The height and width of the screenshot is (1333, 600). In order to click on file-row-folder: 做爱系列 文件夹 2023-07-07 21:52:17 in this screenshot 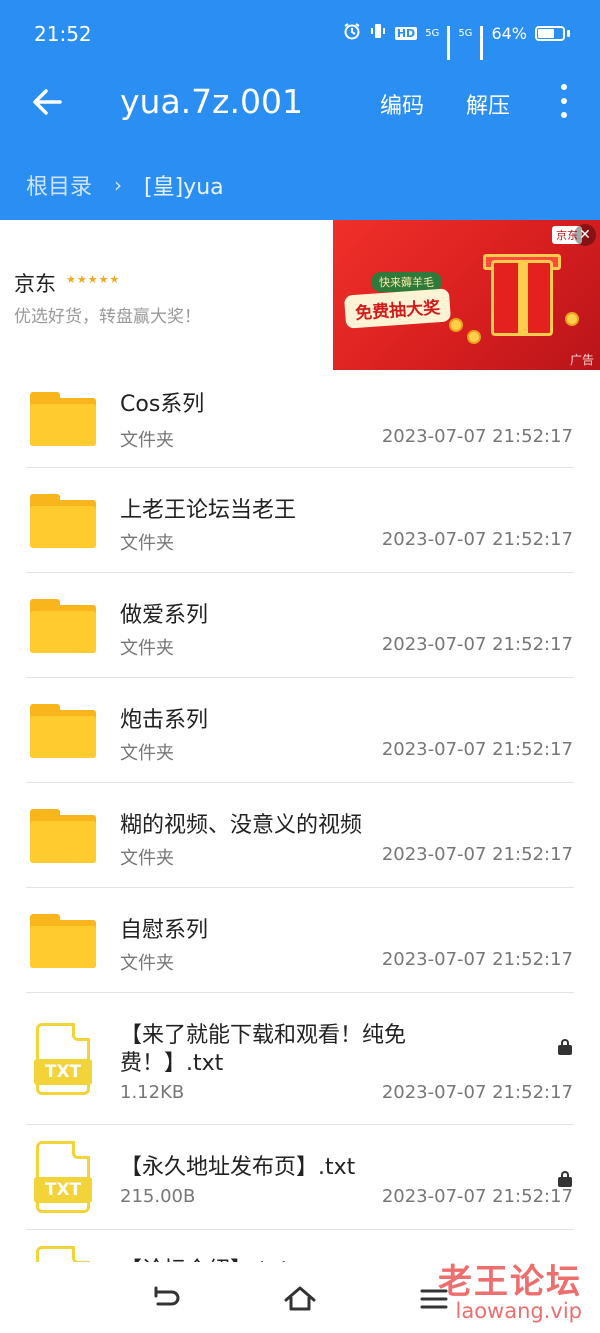, I will do `click(300, 625)`.